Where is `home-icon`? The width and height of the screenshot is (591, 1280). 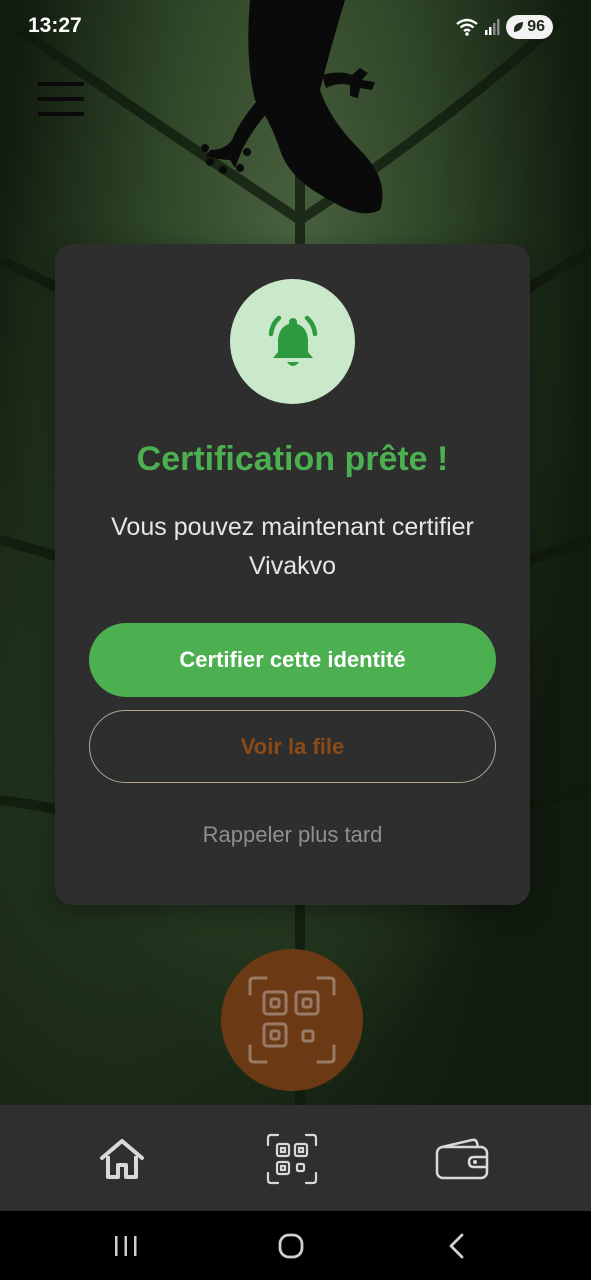
home-icon is located at coordinates (122, 1159).